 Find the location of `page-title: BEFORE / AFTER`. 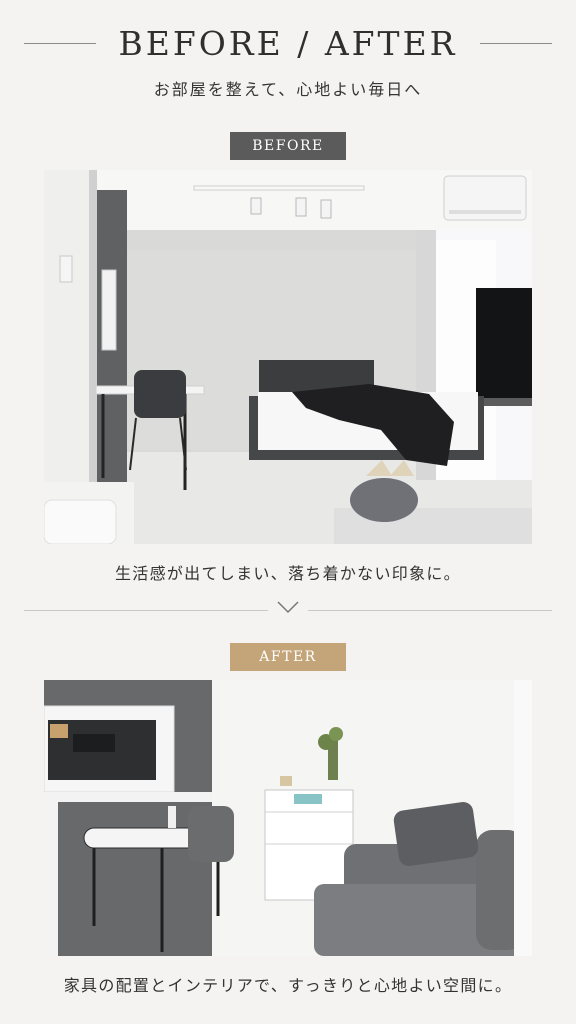

page-title: BEFORE / AFTER is located at coordinates (288, 43).